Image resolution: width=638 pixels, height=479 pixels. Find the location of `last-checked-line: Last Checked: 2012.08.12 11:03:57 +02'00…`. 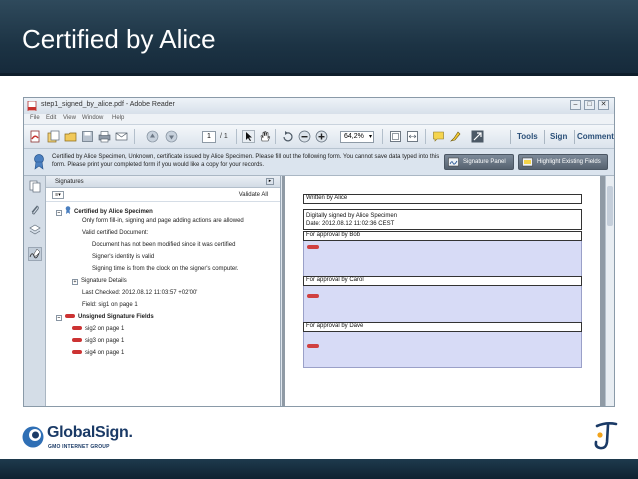

last-checked-line: Last Checked: 2012.08.12 11:03:57 +02'00… is located at coordinates (140, 293).